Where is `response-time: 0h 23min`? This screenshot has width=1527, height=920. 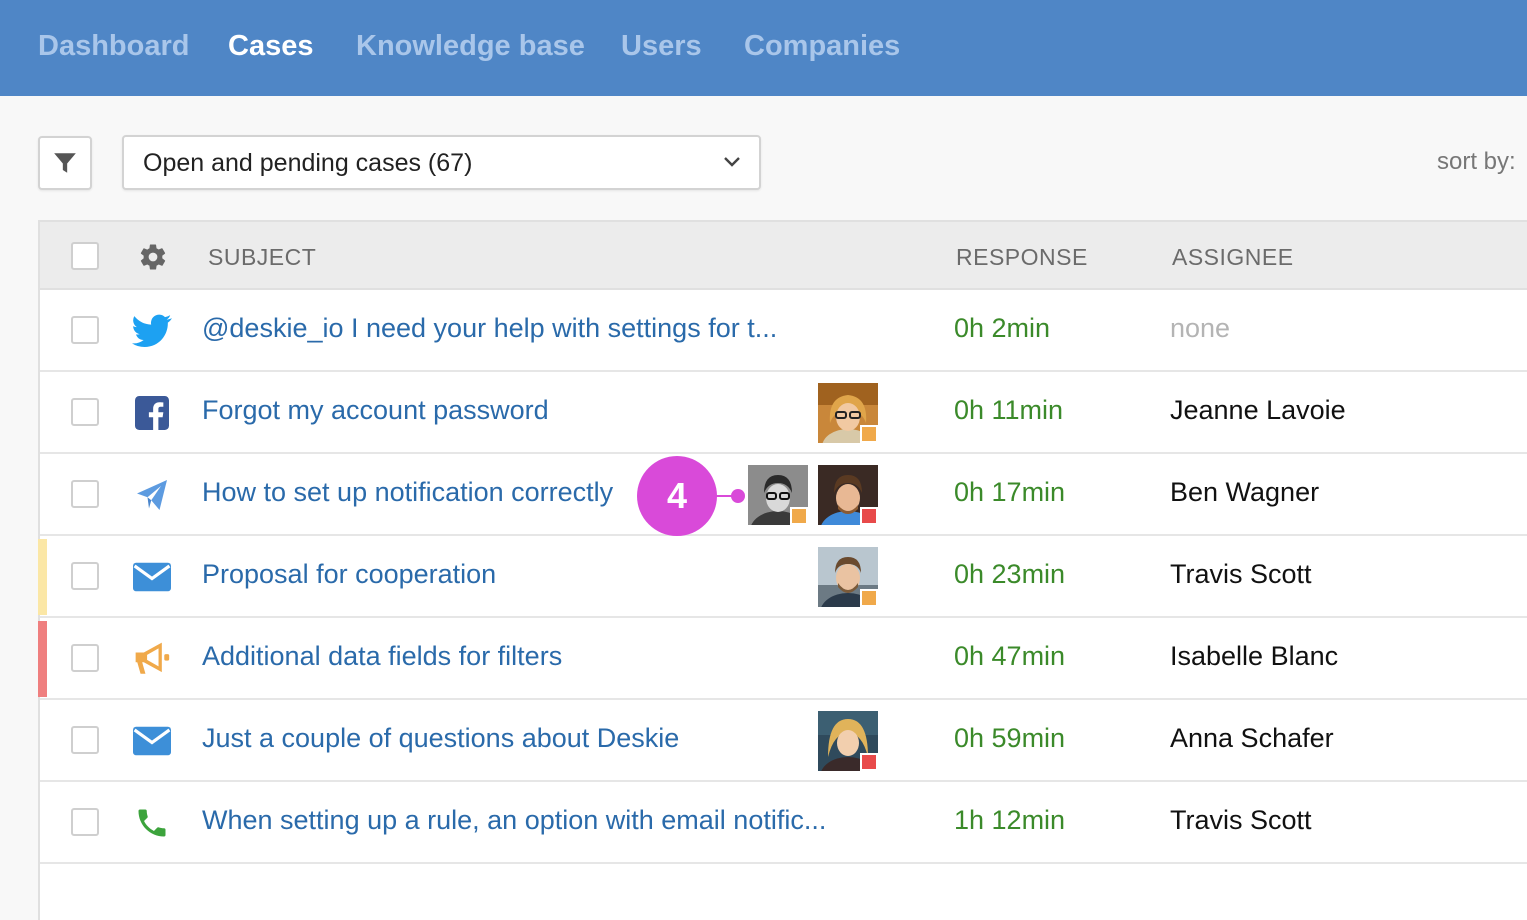
response-time: 0h 23min is located at coordinates (1010, 574).